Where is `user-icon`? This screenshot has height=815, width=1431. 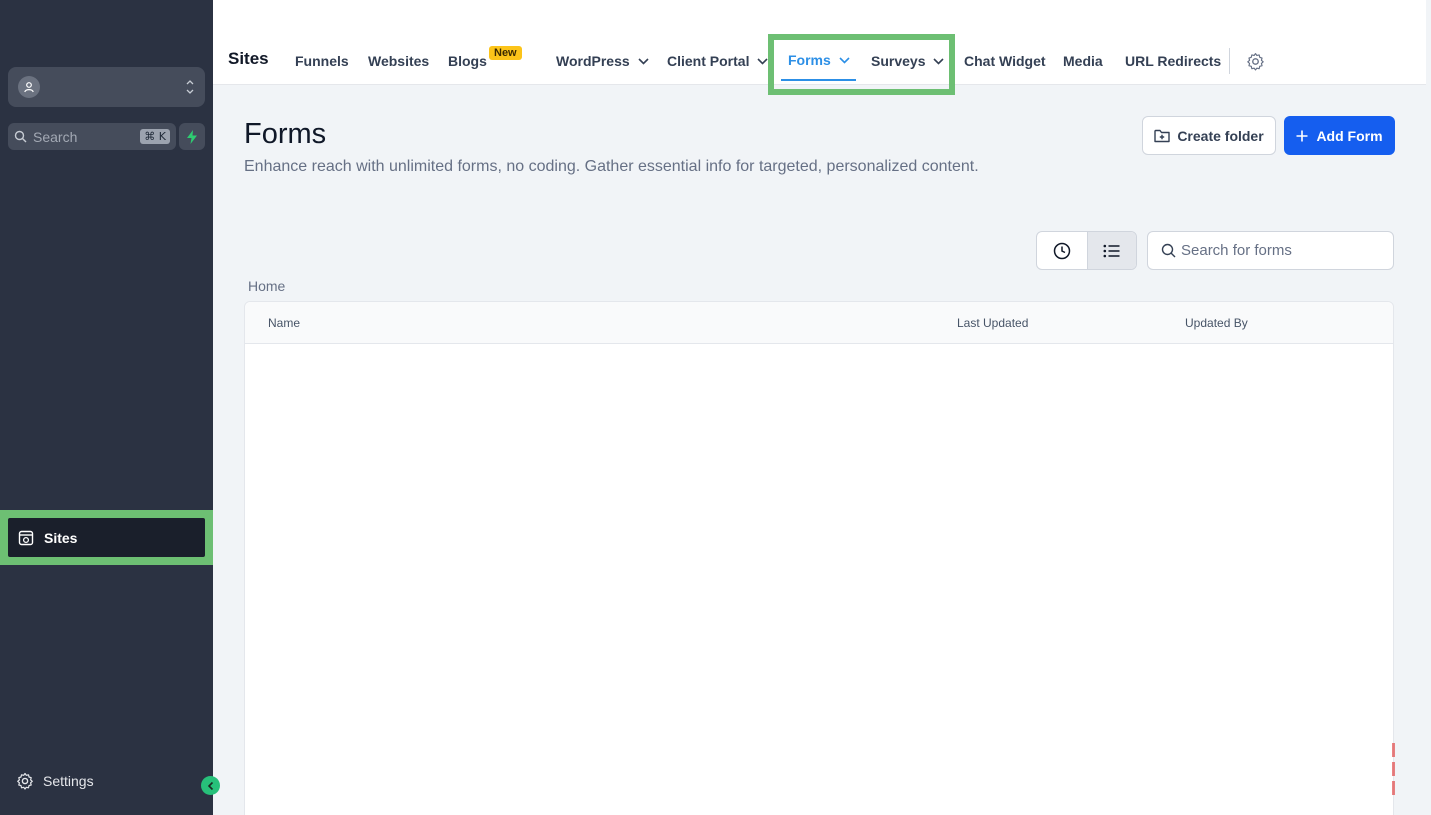
user-icon is located at coordinates (29, 87).